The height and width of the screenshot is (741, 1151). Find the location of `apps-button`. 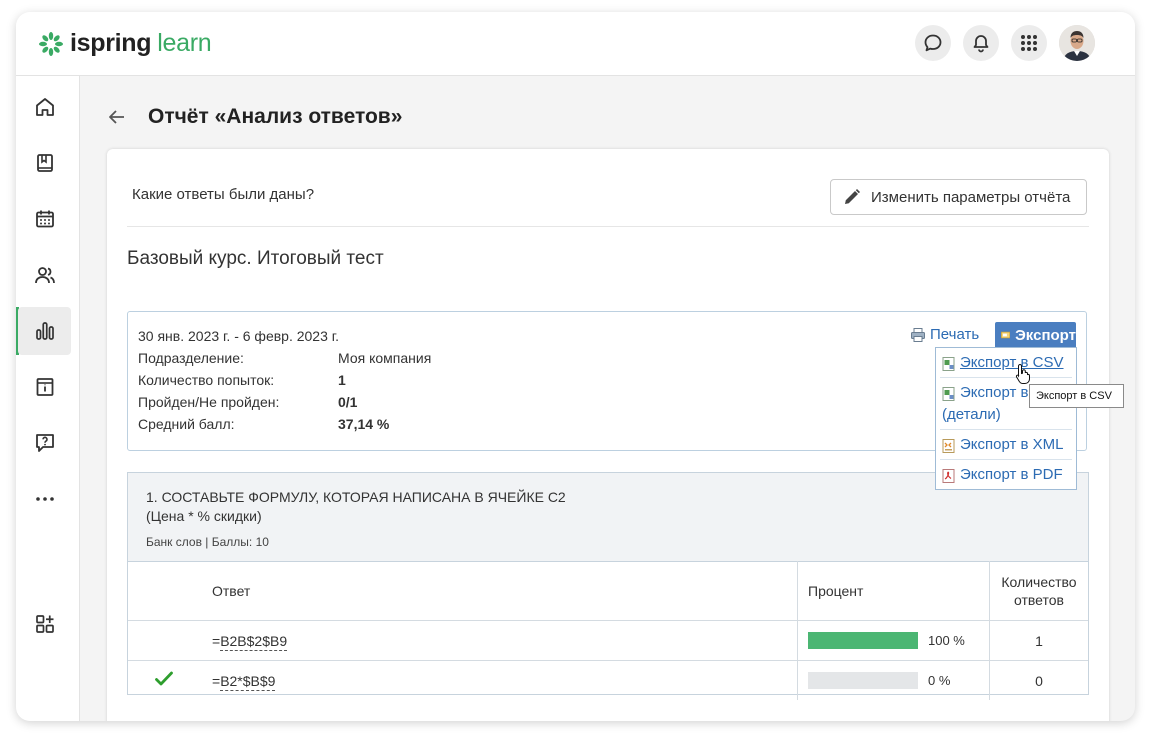

apps-button is located at coordinates (1029, 43).